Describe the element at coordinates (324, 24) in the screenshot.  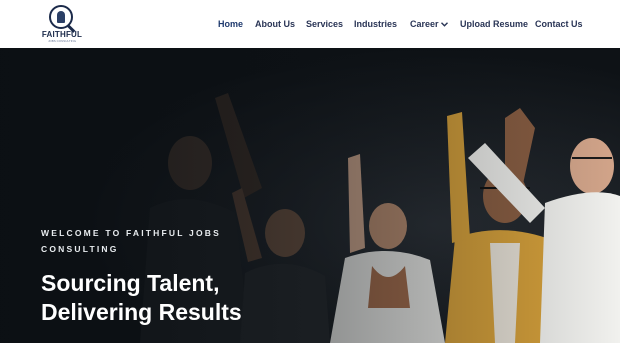
I see `nav-services: Services` at that location.